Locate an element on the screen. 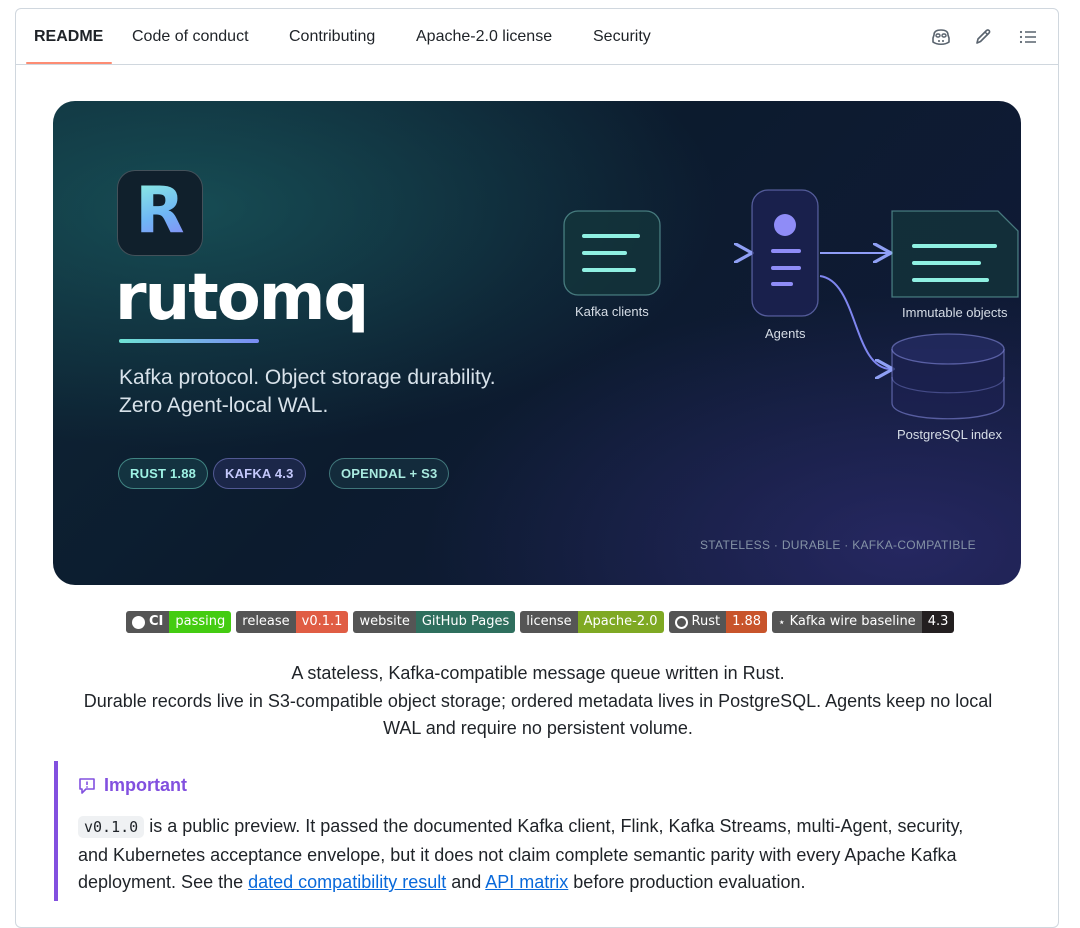  postgres-index-label: PostgreSQL index is located at coordinates (950, 434).